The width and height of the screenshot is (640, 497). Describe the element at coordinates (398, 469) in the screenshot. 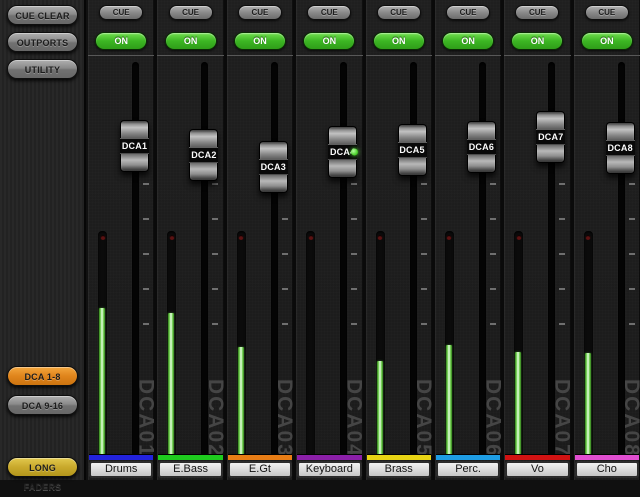

I see `channel-name: Brass` at that location.